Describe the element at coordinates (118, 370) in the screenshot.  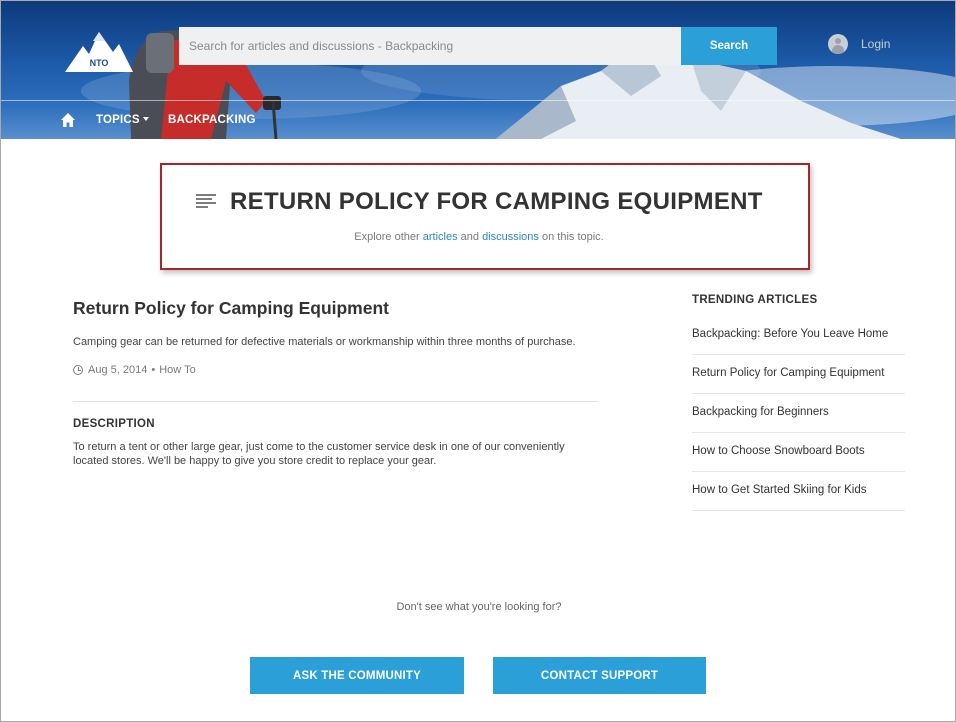
I see `article-date: Aug 5, 2014` at that location.